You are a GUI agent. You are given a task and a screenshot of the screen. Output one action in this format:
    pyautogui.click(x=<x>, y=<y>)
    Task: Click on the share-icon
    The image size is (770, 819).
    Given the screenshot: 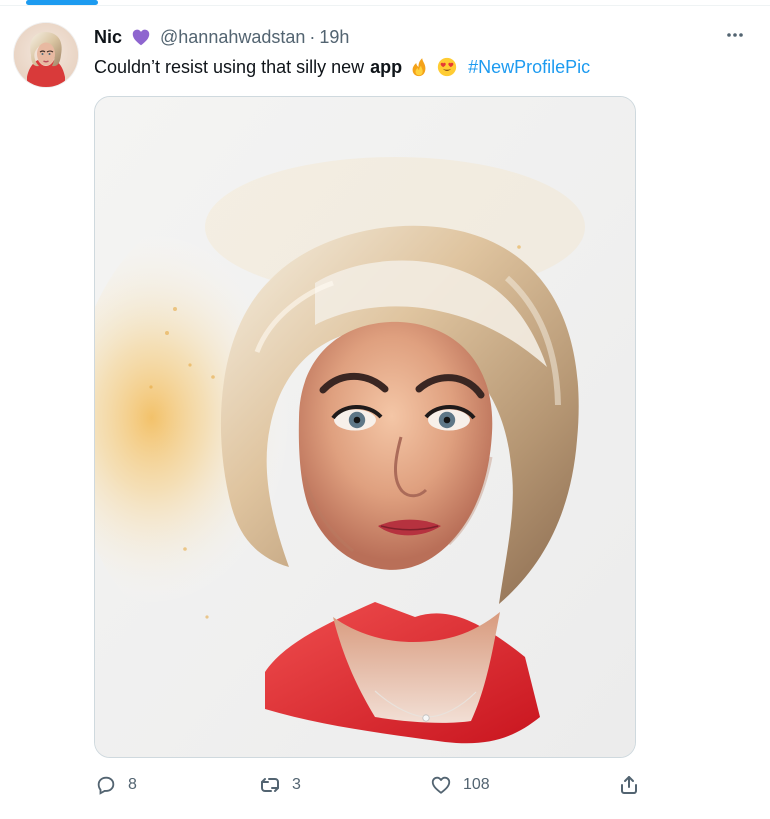 What is the action you would take?
    pyautogui.click(x=629, y=785)
    